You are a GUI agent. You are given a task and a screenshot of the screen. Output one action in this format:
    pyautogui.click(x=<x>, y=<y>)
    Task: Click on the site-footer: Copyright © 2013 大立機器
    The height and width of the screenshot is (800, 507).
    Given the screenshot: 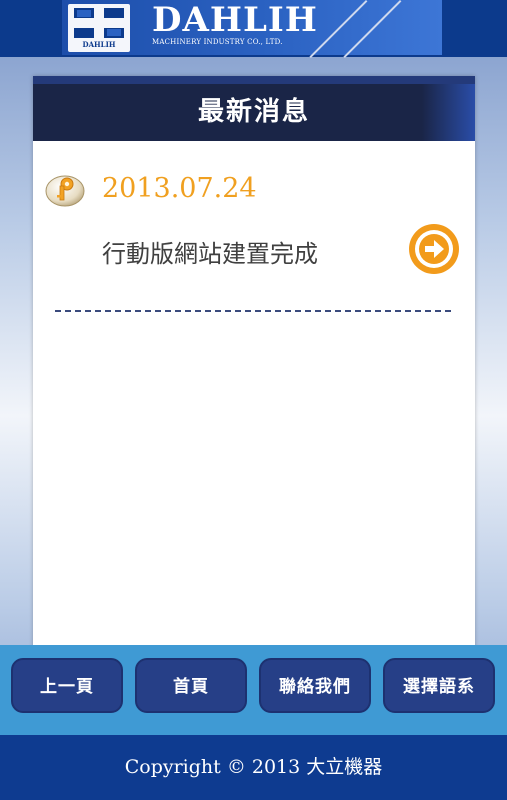 What is the action you would take?
    pyautogui.click(x=253, y=767)
    